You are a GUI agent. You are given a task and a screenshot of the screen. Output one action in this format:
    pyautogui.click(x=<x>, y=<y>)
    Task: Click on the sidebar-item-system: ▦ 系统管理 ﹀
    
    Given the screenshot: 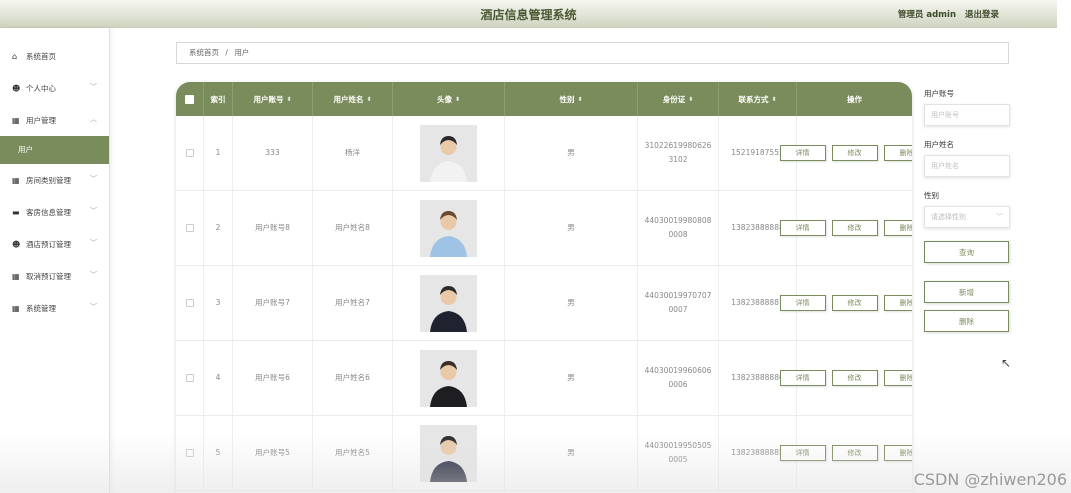 What is the action you would take?
    pyautogui.click(x=54, y=308)
    